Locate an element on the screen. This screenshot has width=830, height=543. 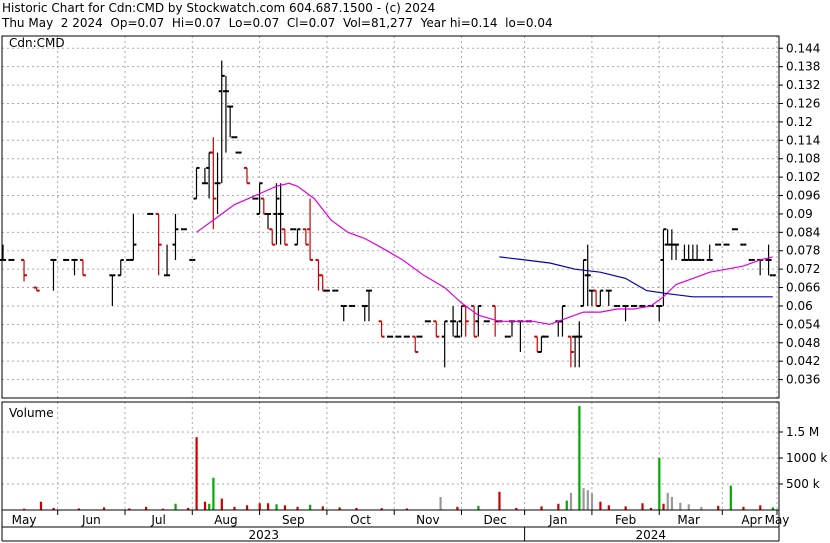
month-label: Apr is located at coordinates (751, 520).